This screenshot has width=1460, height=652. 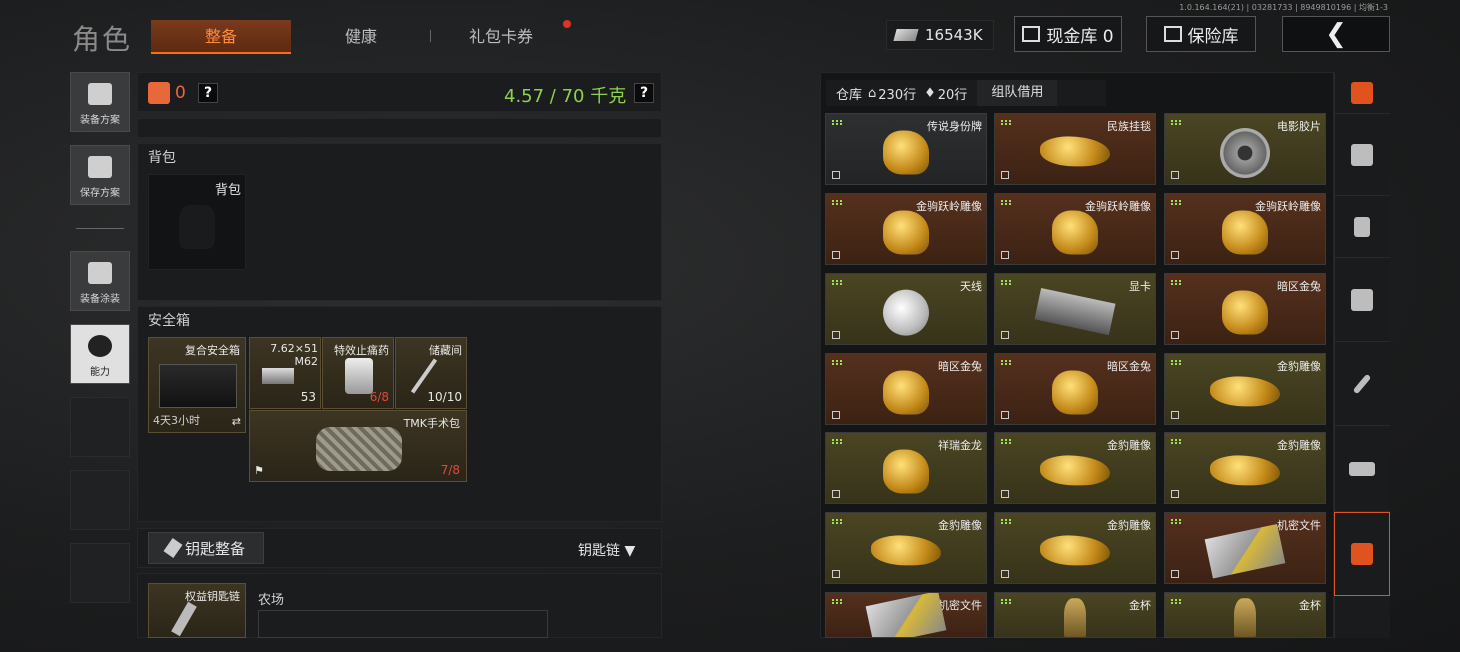 I want to click on gold-leopard-icon, so click(x=1075, y=470).